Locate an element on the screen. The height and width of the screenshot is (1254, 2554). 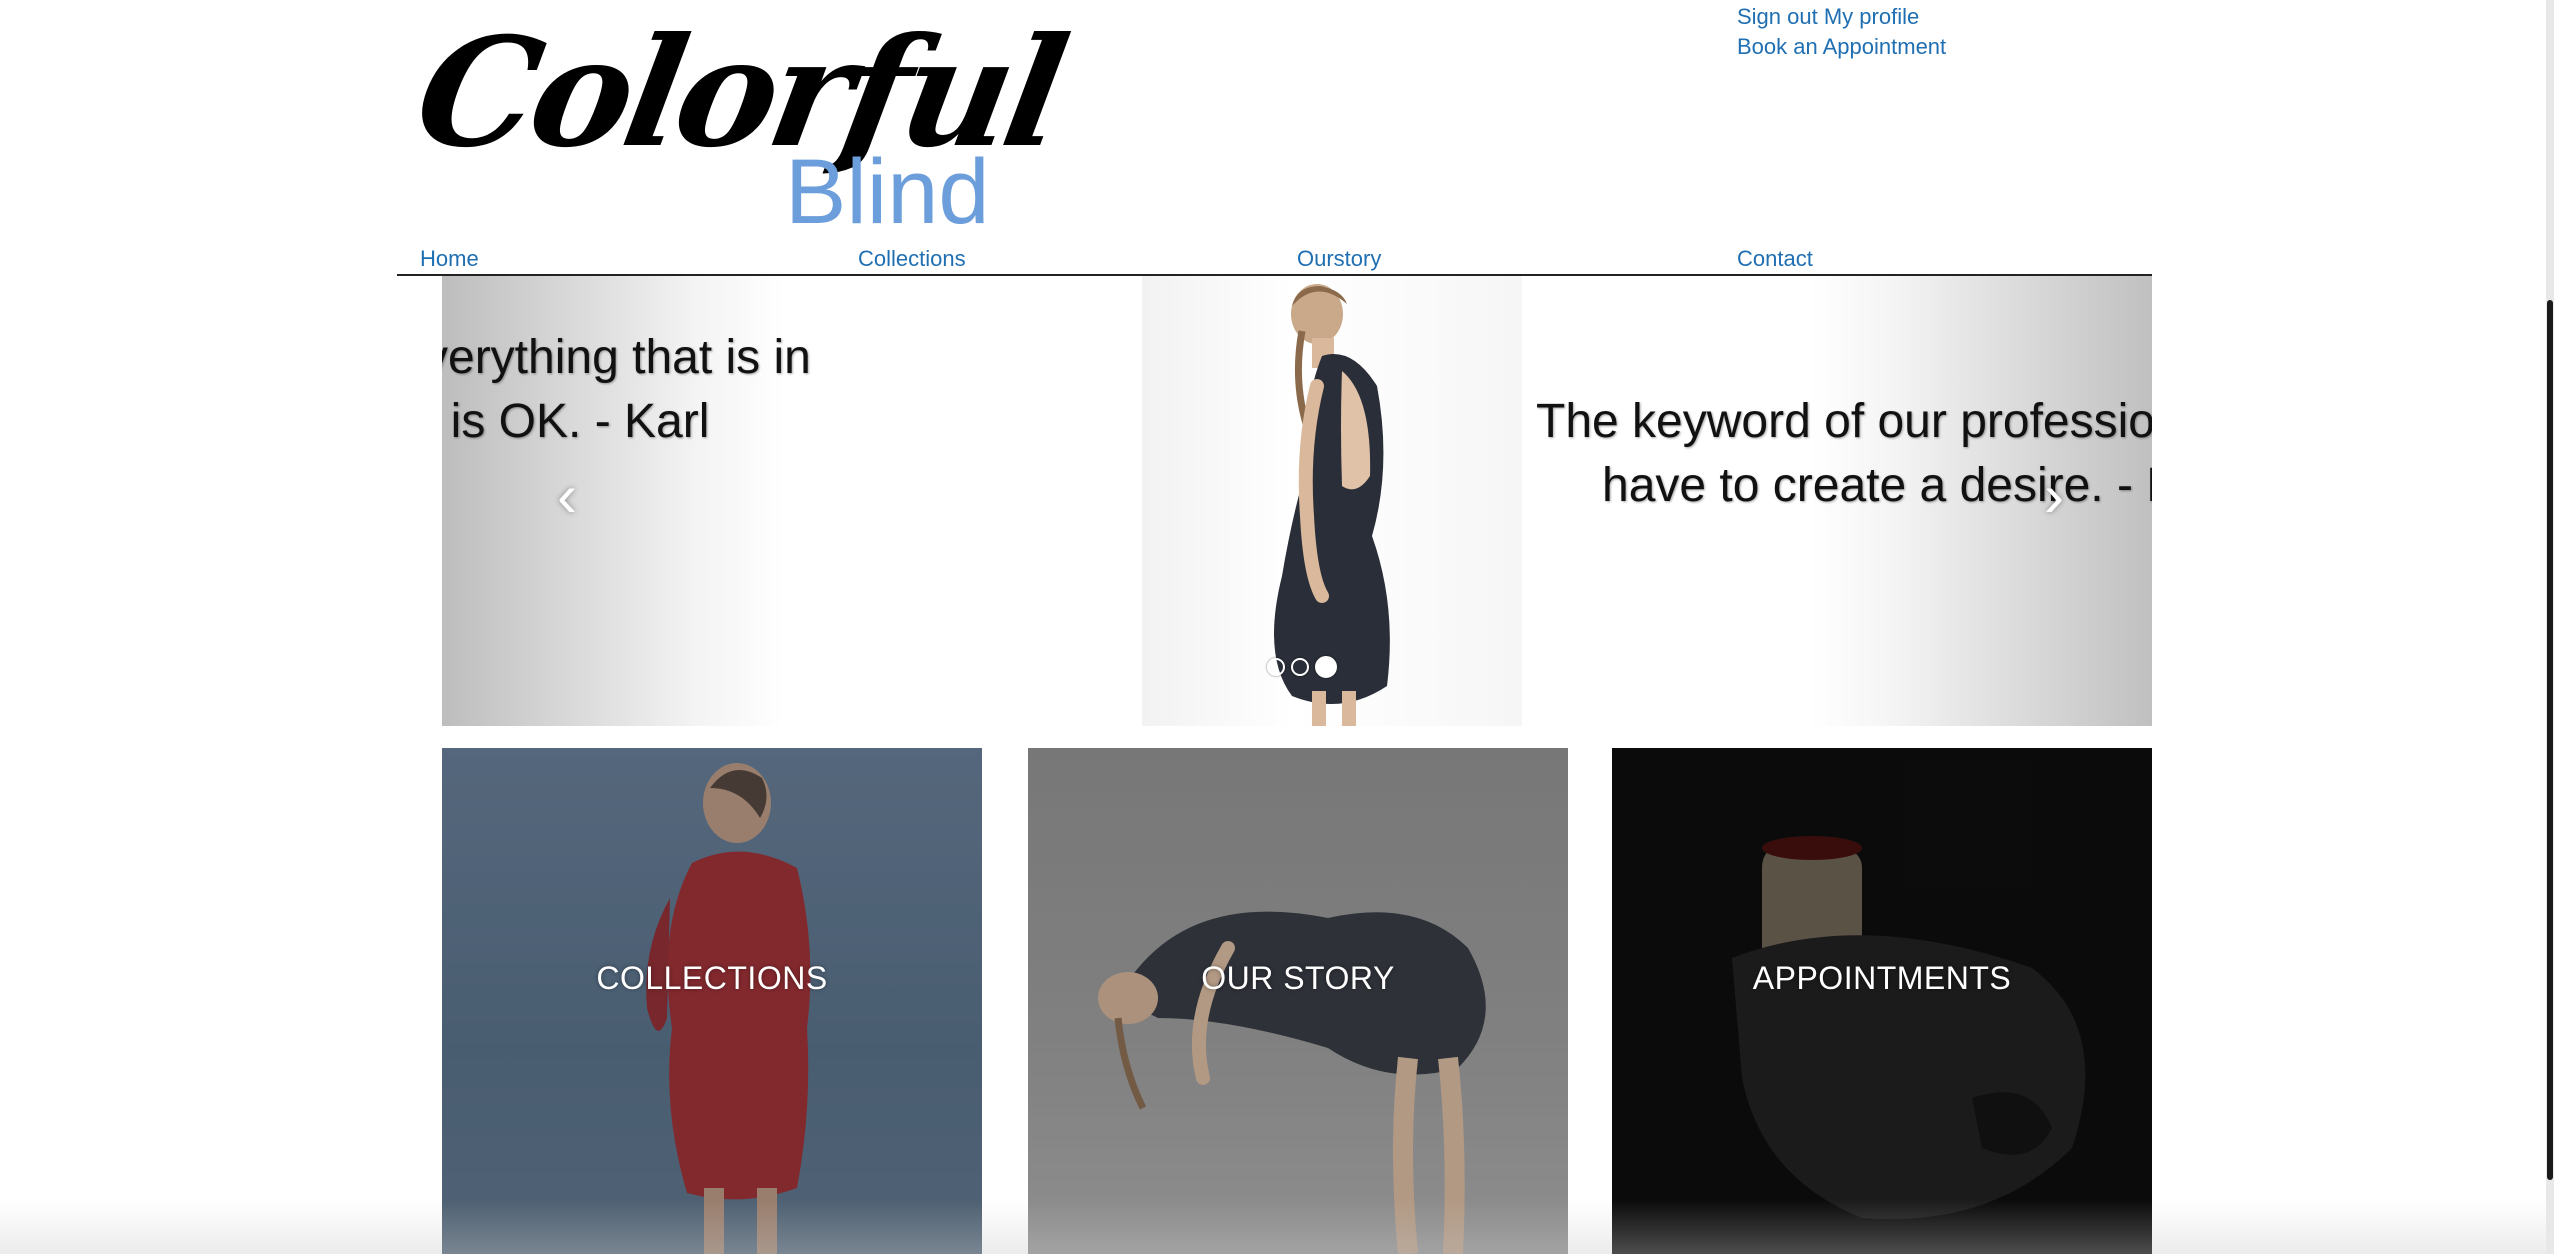
logo-sub-text: Blind is located at coordinates (887, 192).